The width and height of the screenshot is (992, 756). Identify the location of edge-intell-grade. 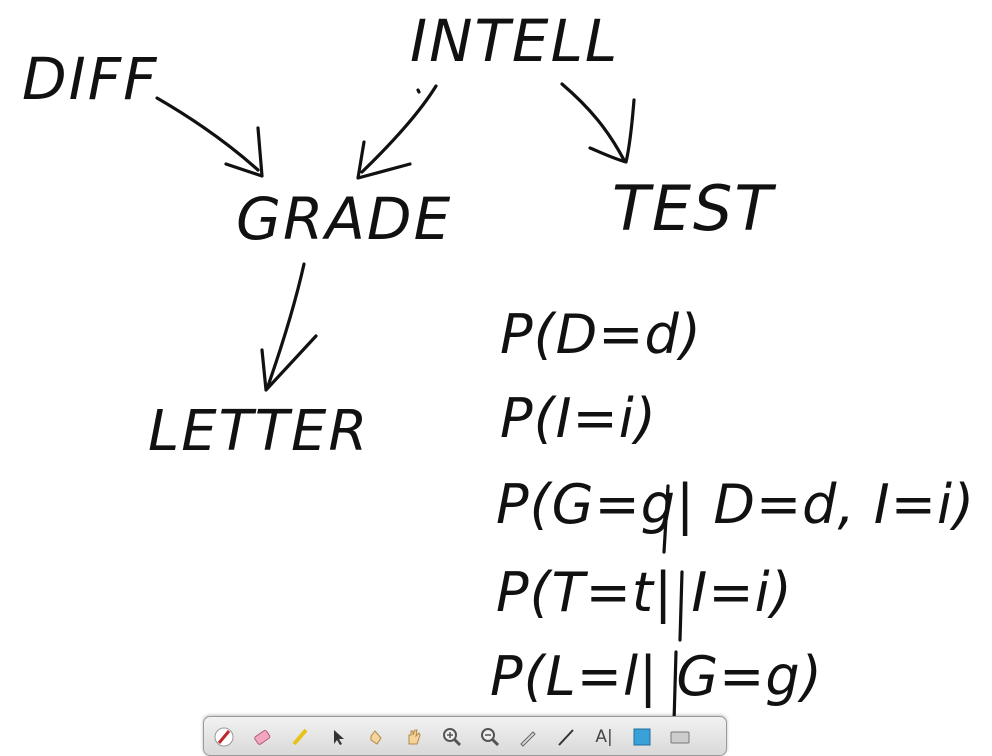
(399, 129).